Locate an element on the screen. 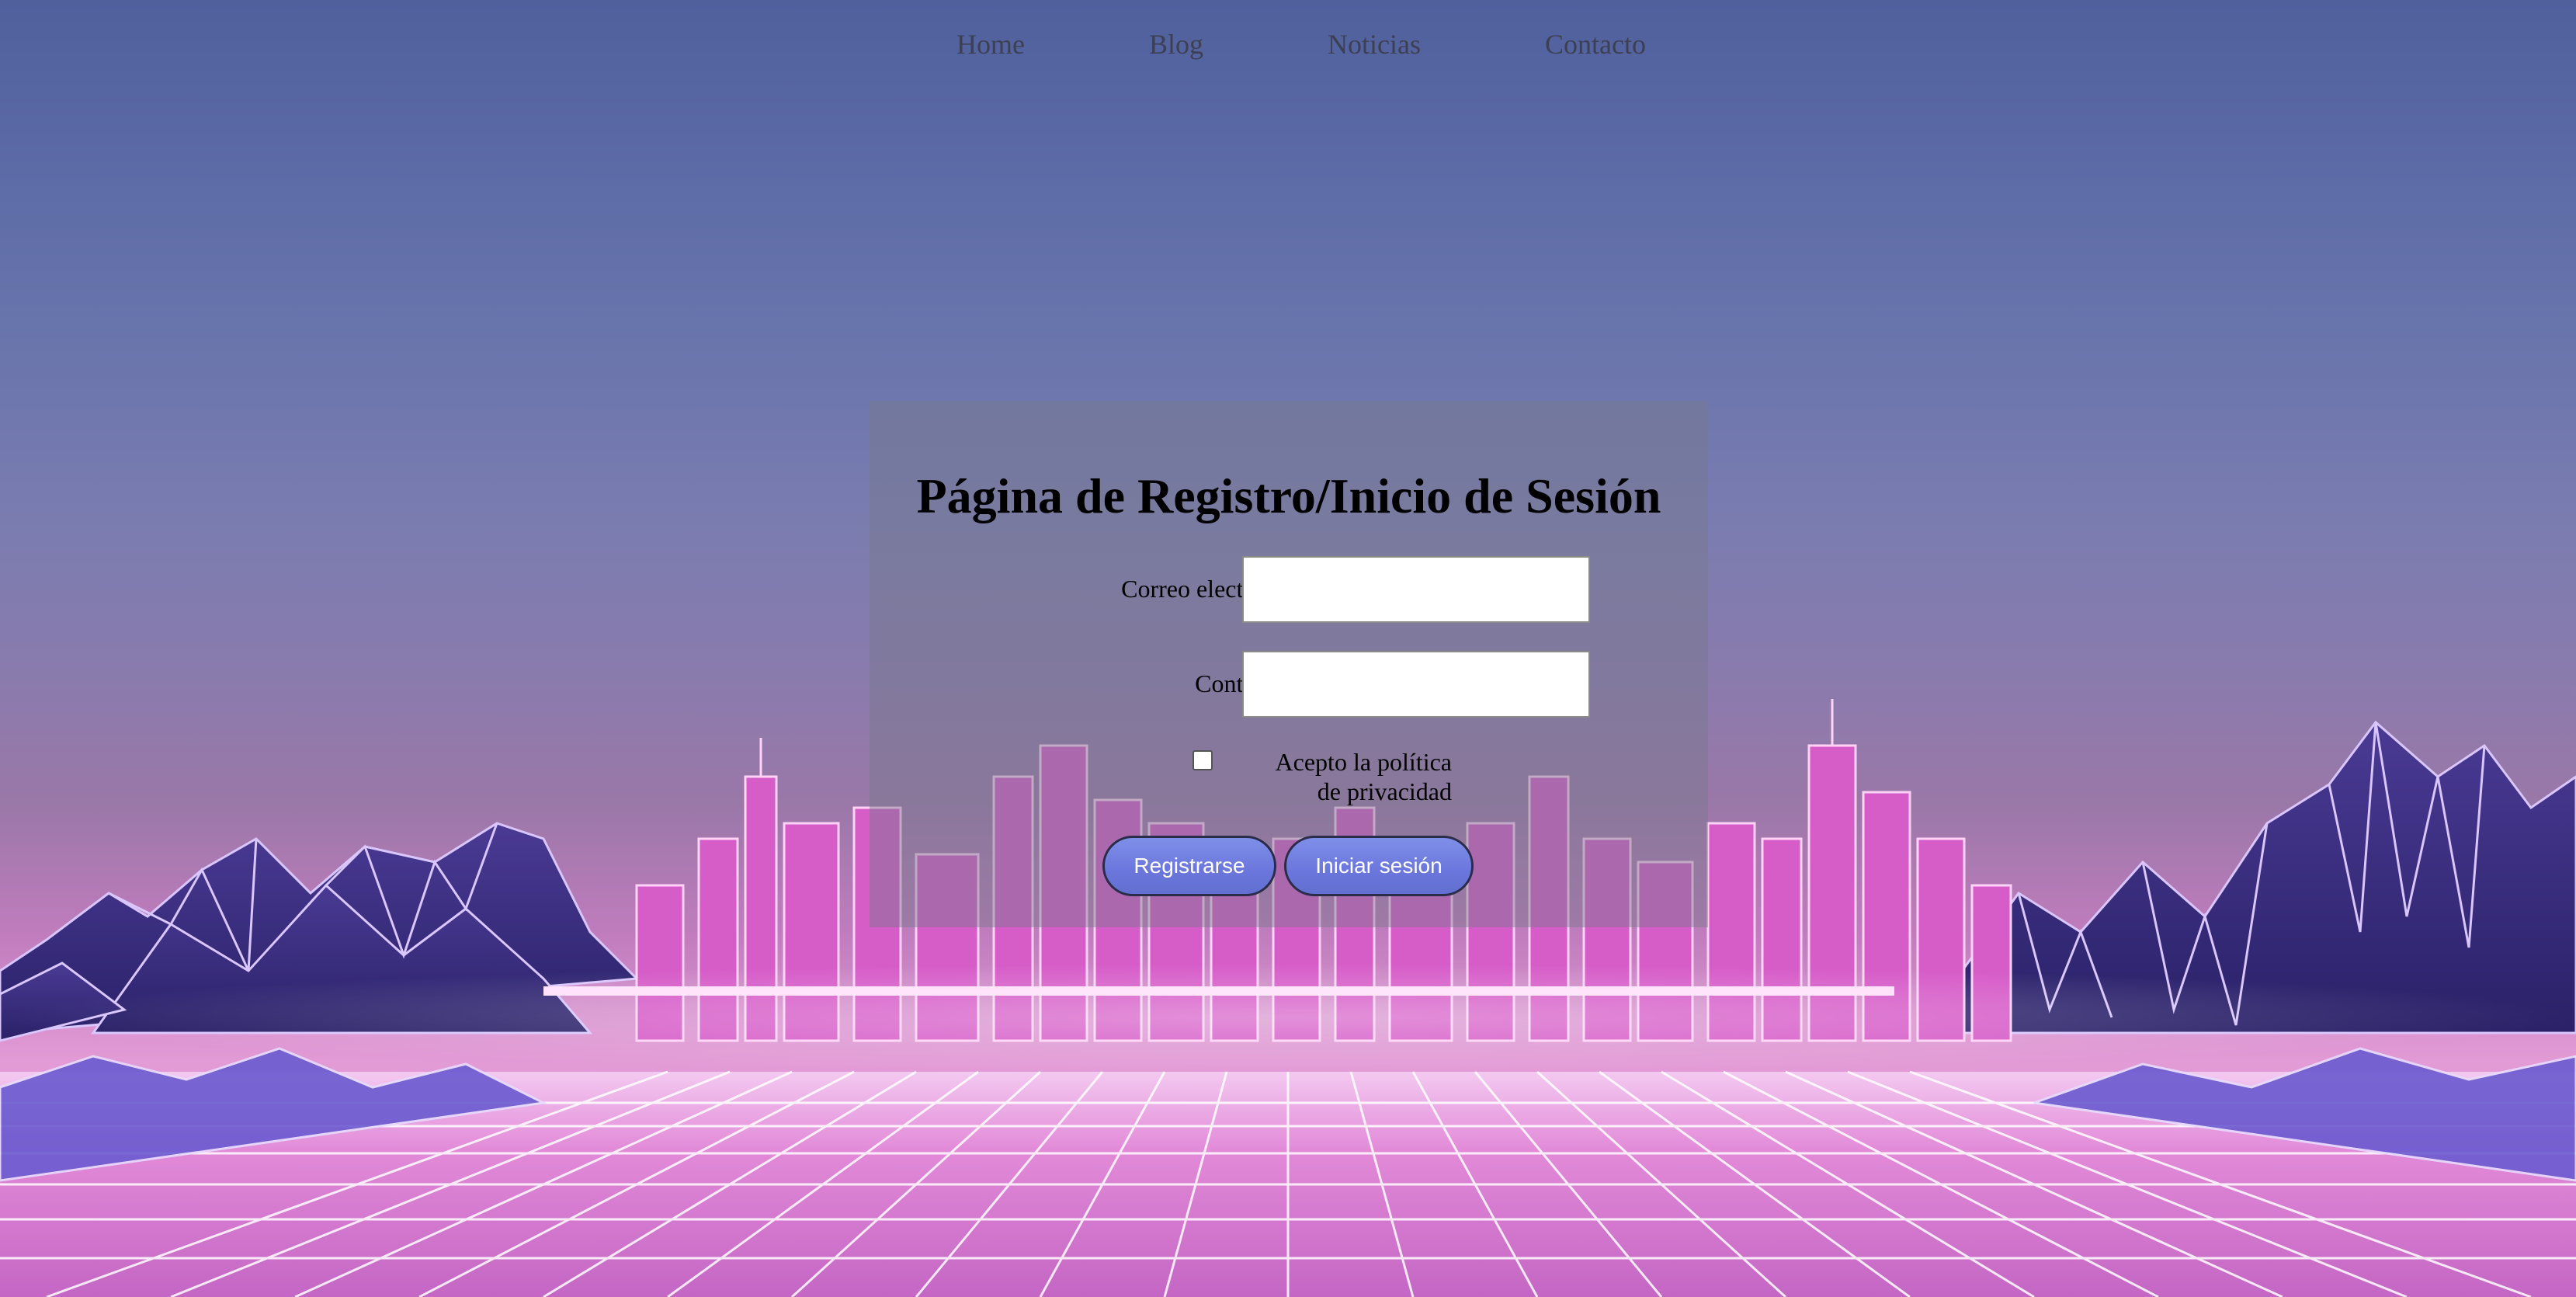  top-nav: Home Blog Noticias Contacto is located at coordinates (1288, 47).